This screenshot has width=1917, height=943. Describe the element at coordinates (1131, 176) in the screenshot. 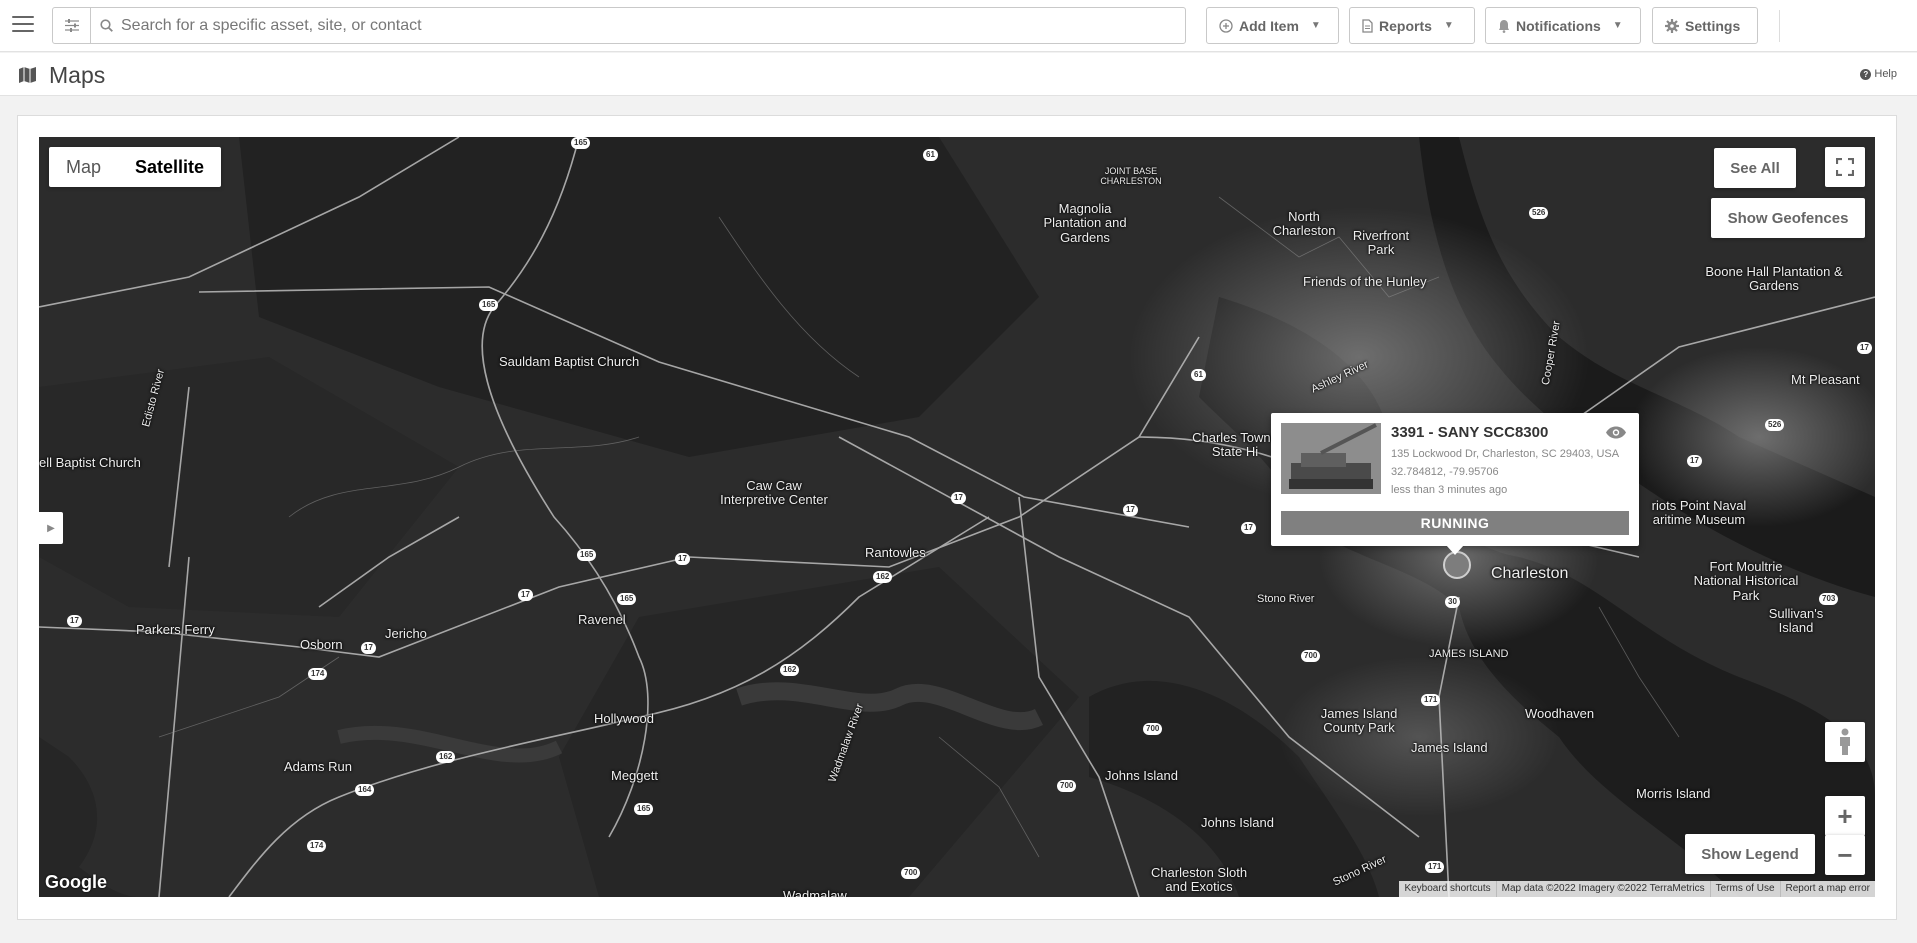

I see `place-label-text: JOINT BASE CHARLESTON` at that location.